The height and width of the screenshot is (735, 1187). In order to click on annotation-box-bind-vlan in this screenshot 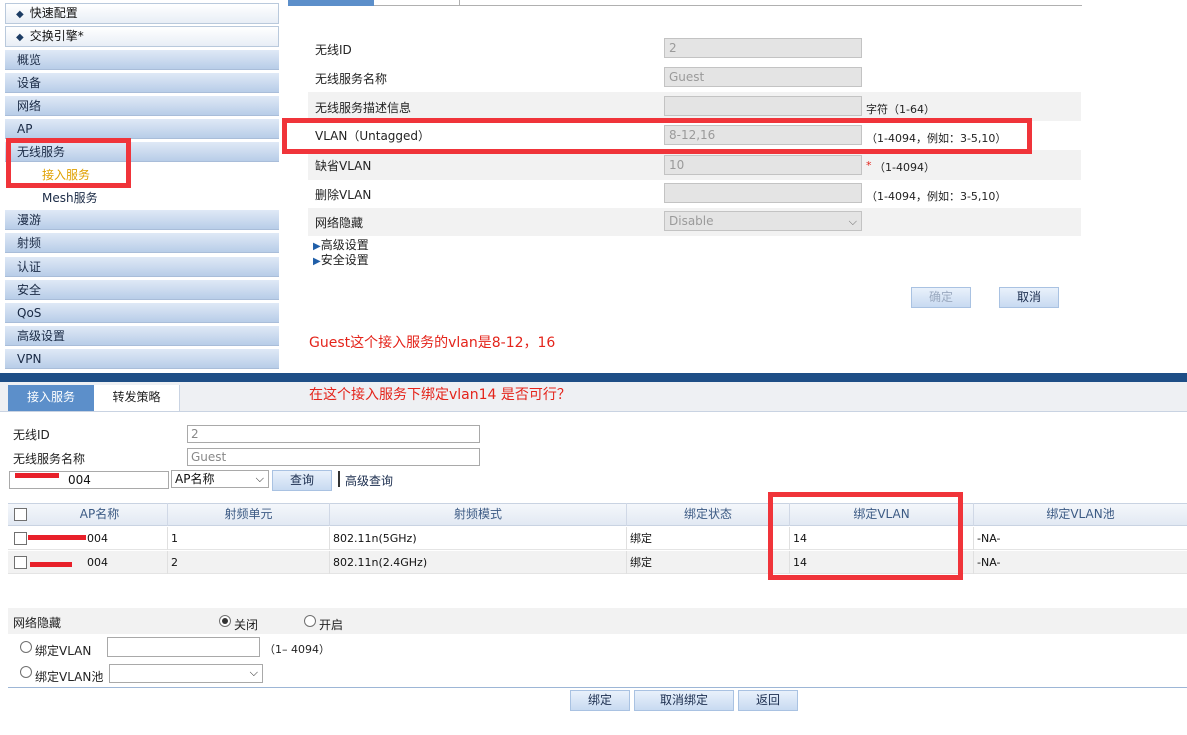, I will do `click(865, 536)`.